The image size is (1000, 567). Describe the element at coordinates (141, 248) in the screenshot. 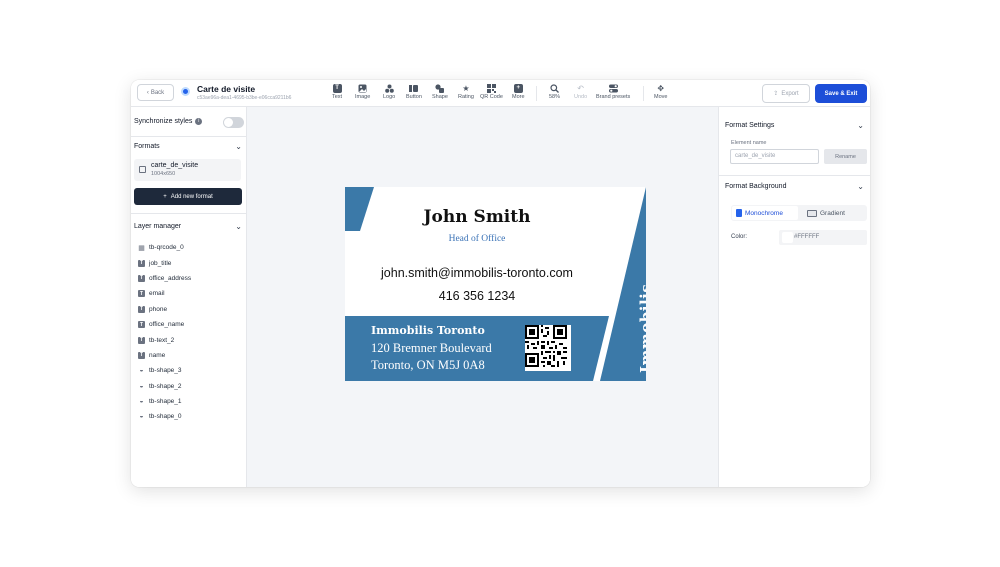

I see `qr-code-icon: ▦` at that location.